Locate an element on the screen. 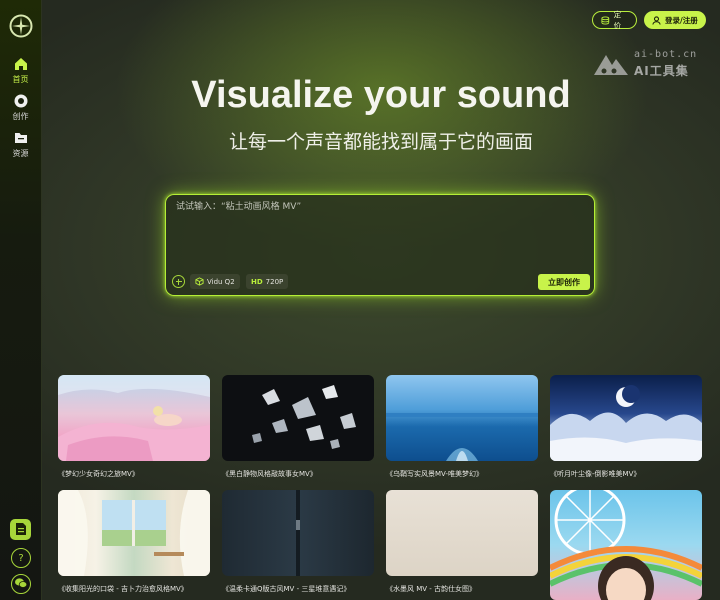  prompt-input is located at coordinates (381, 207).